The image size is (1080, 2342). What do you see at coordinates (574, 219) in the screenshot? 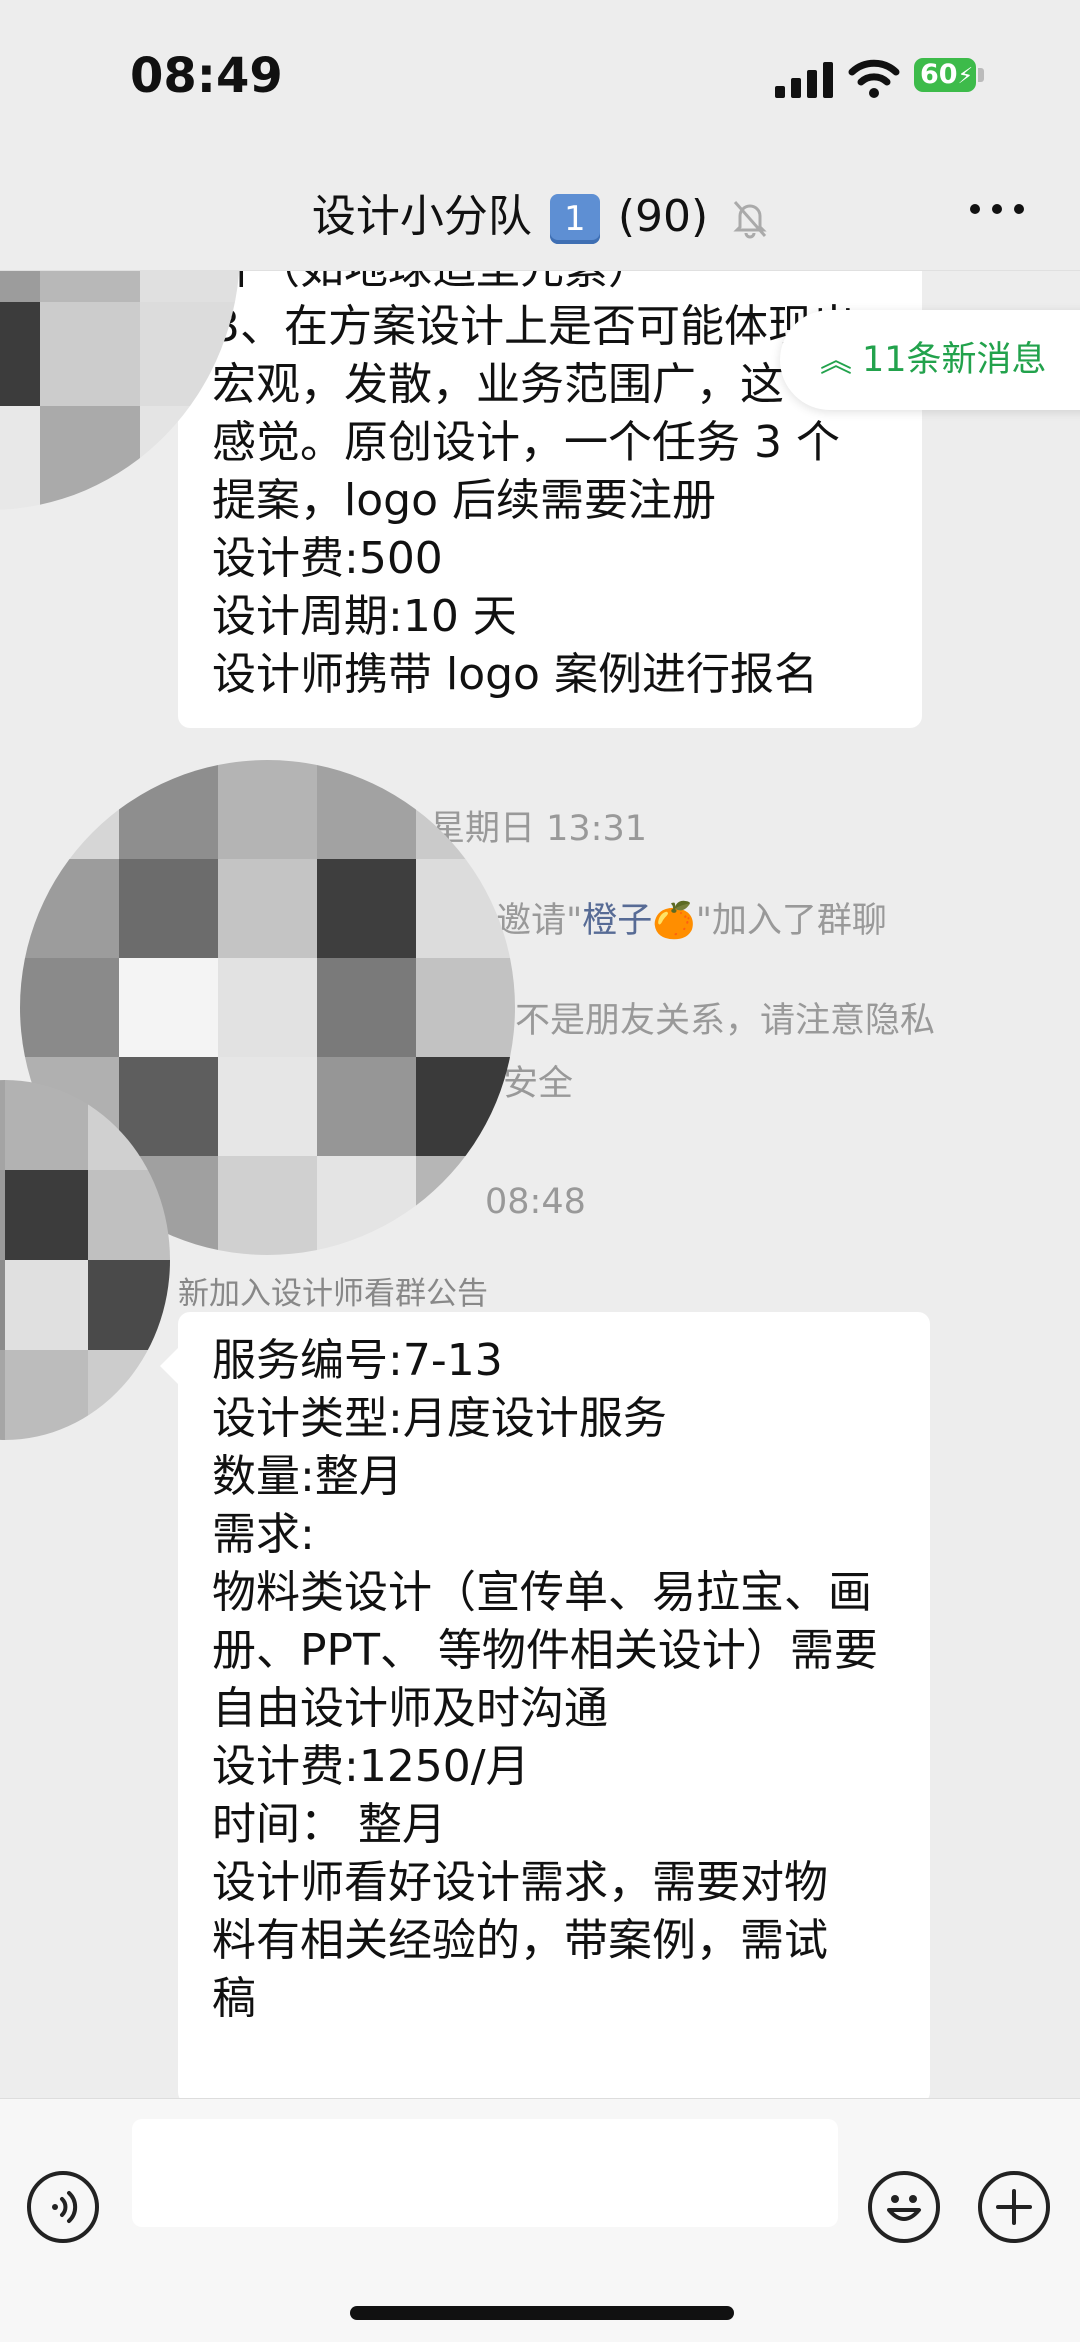
I see `keycap-badge: 1` at bounding box center [574, 219].